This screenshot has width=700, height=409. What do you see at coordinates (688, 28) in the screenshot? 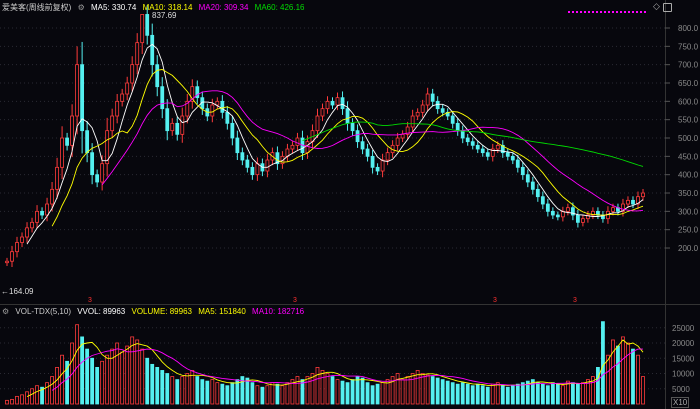
I see `price-tick-label: 800.0` at bounding box center [688, 28].